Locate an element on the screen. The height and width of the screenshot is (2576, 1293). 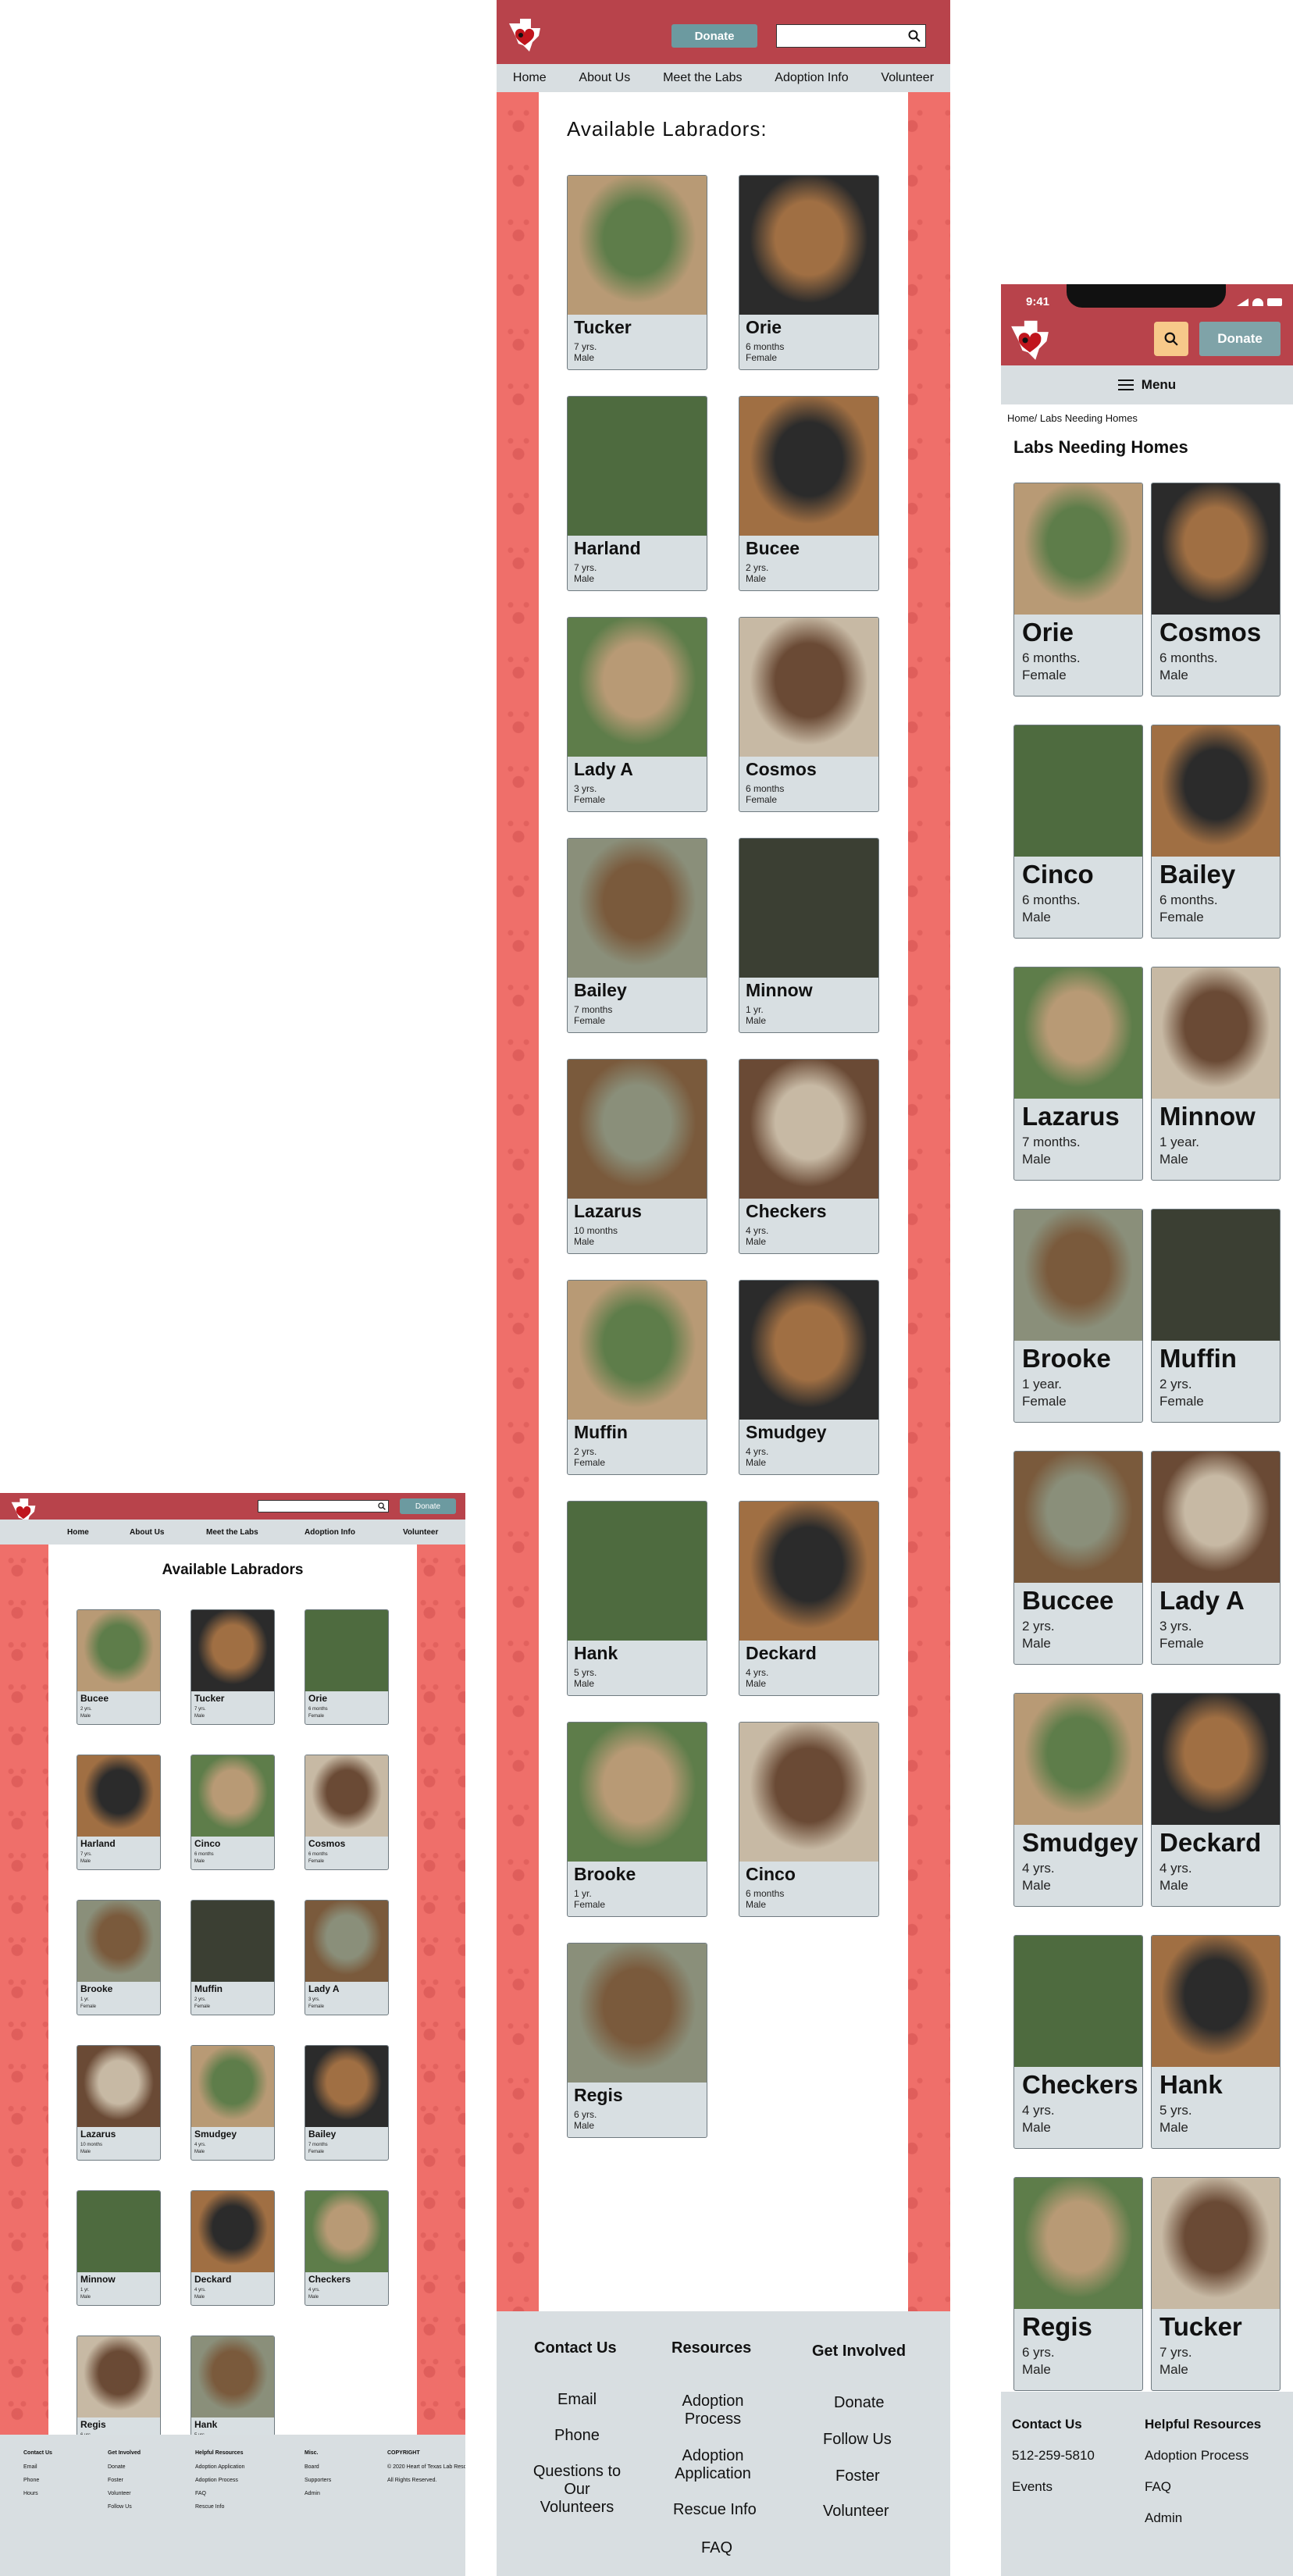
dog-card: Cinco 6 months Male is located at coordinates (809, 1819).